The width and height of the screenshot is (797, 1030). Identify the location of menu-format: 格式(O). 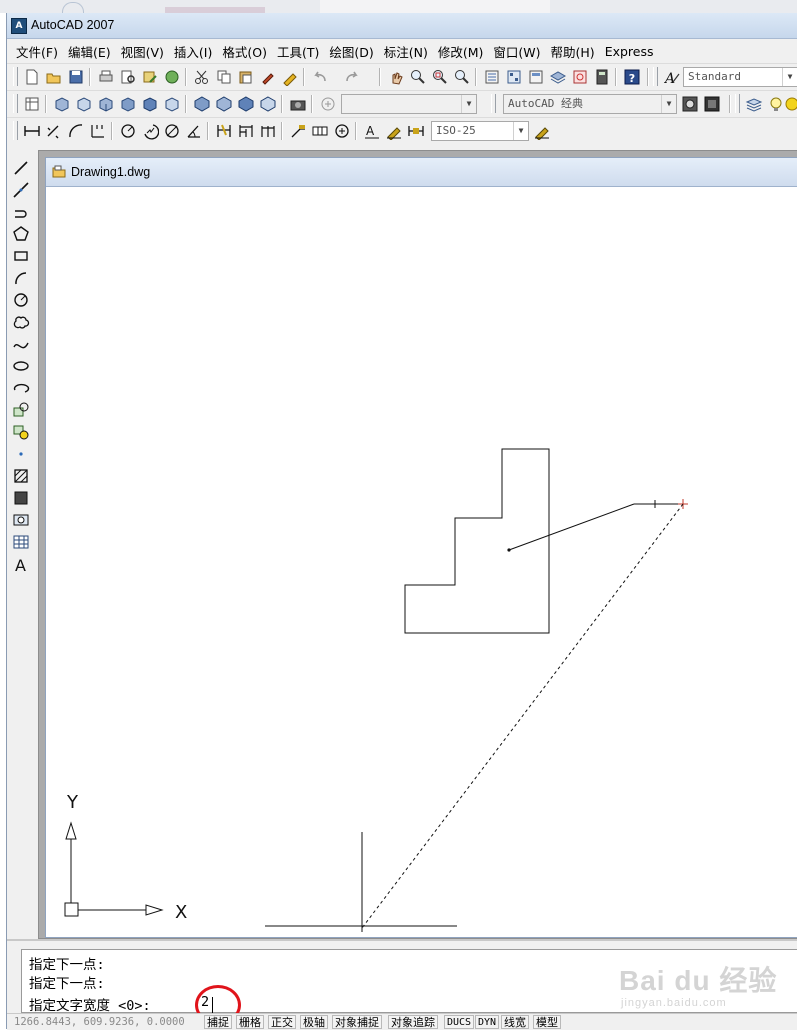
(244, 51).